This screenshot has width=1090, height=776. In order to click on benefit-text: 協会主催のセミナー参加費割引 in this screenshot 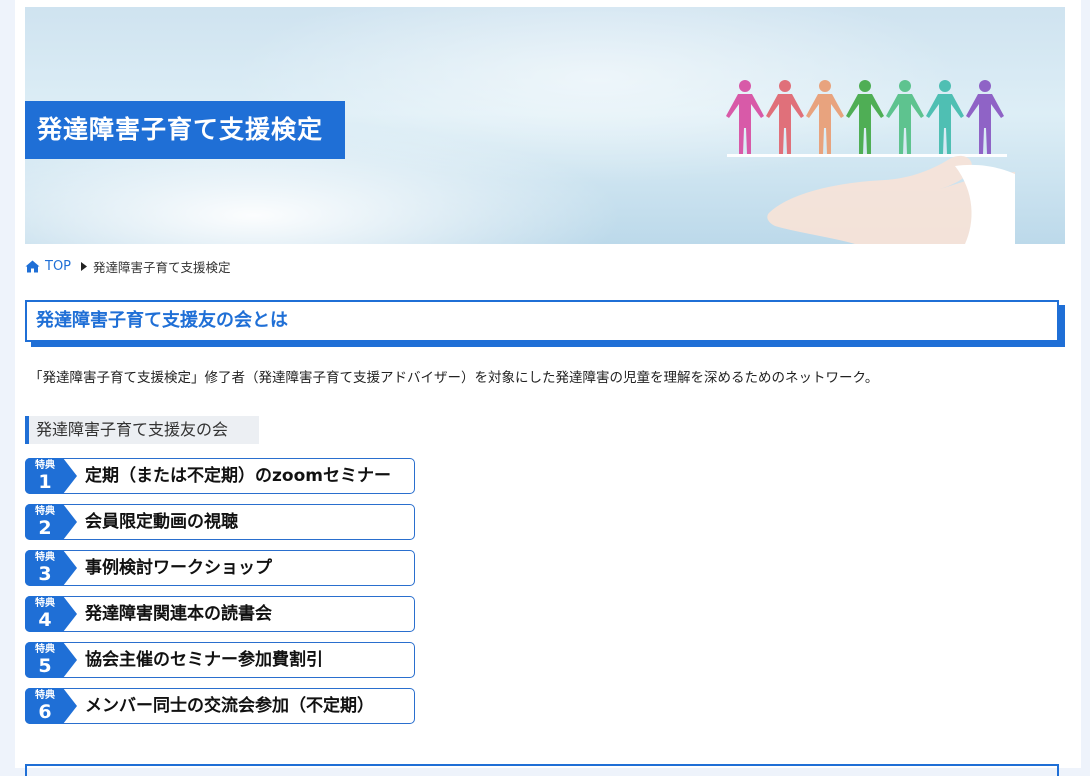, I will do `click(204, 660)`.